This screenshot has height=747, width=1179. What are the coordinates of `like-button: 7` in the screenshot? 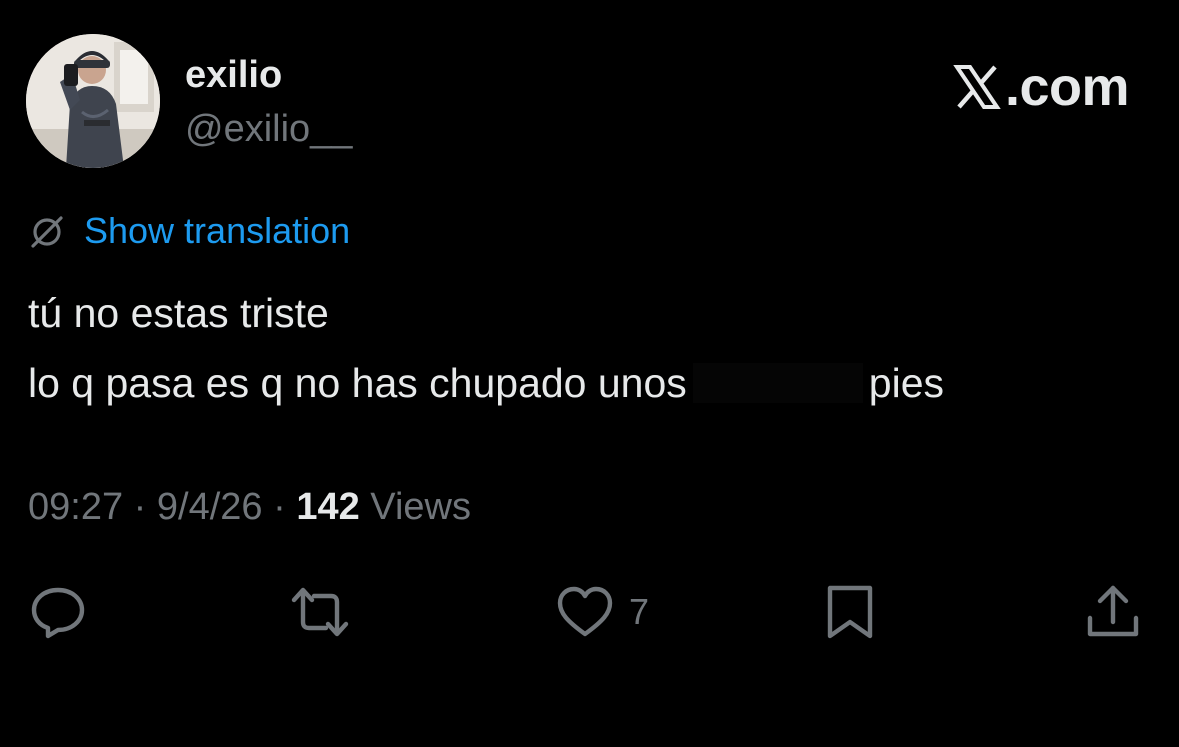 It's located at (602, 612).